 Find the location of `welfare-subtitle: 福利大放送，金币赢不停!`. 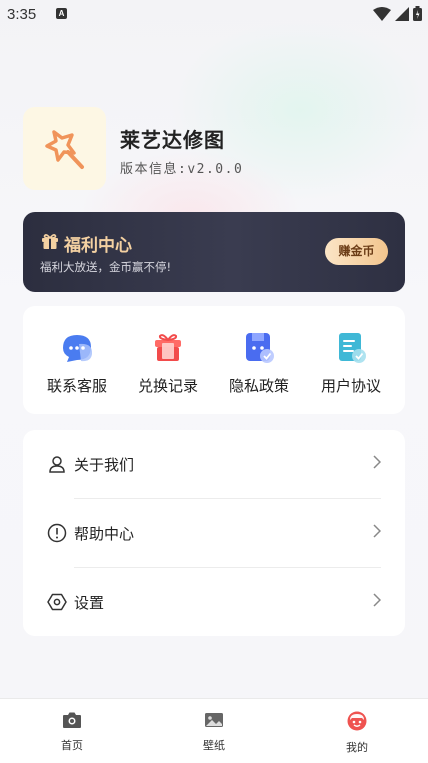

welfare-subtitle: 福利大放送，金币赢不停! is located at coordinates (106, 267).